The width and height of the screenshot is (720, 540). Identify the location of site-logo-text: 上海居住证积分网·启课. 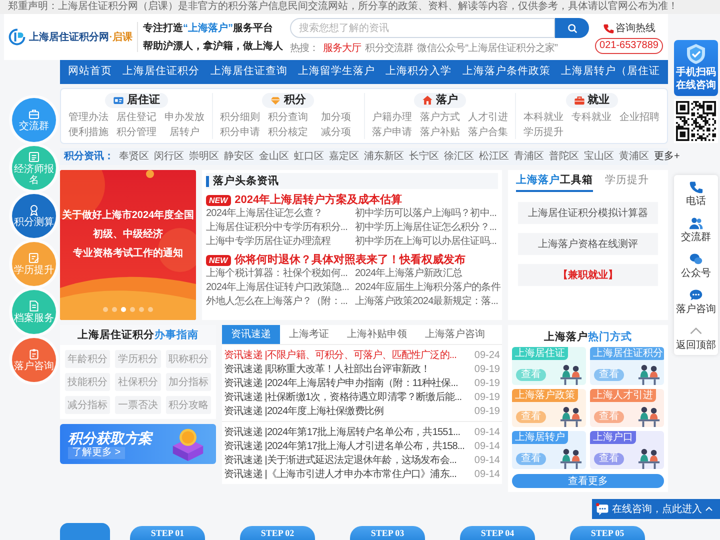
(80, 37).